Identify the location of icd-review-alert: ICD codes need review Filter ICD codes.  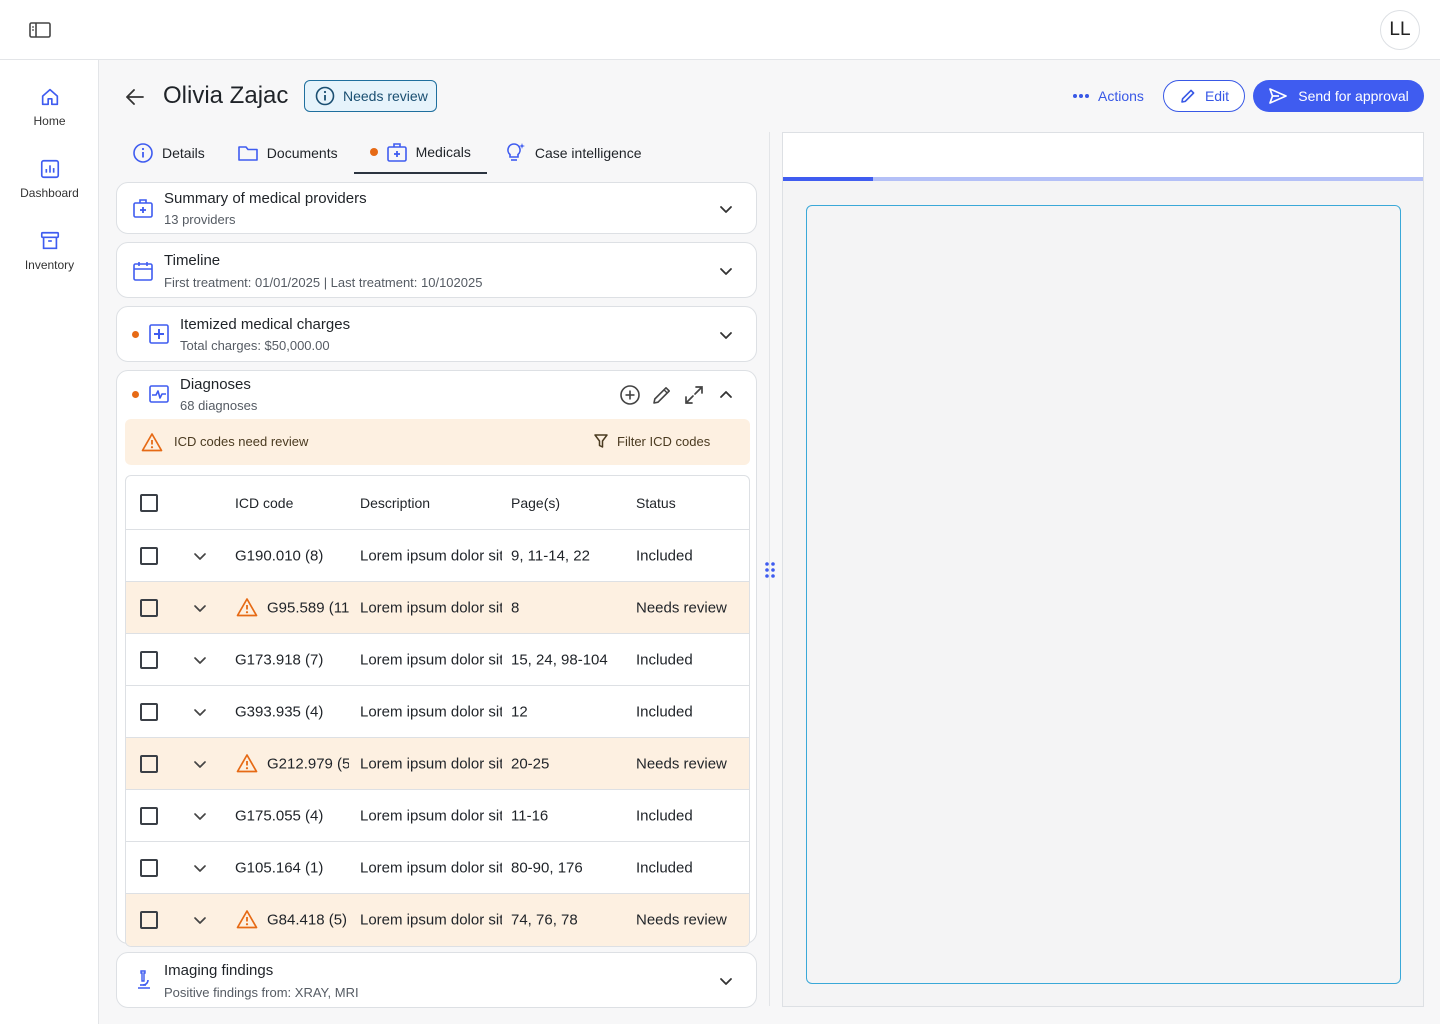
(437, 442).